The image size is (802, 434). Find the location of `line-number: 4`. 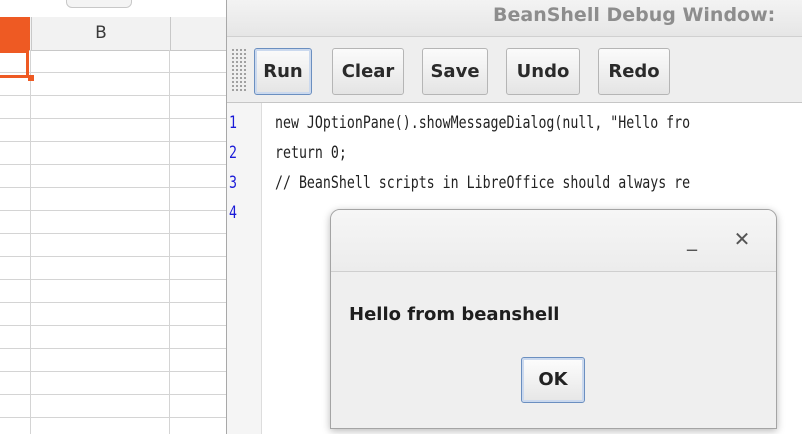

line-number: 4 is located at coordinates (233, 213).